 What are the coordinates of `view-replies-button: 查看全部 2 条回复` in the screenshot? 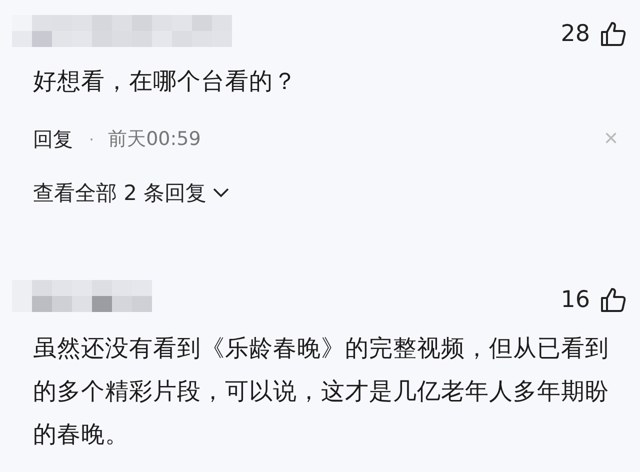 It's located at (131, 193).